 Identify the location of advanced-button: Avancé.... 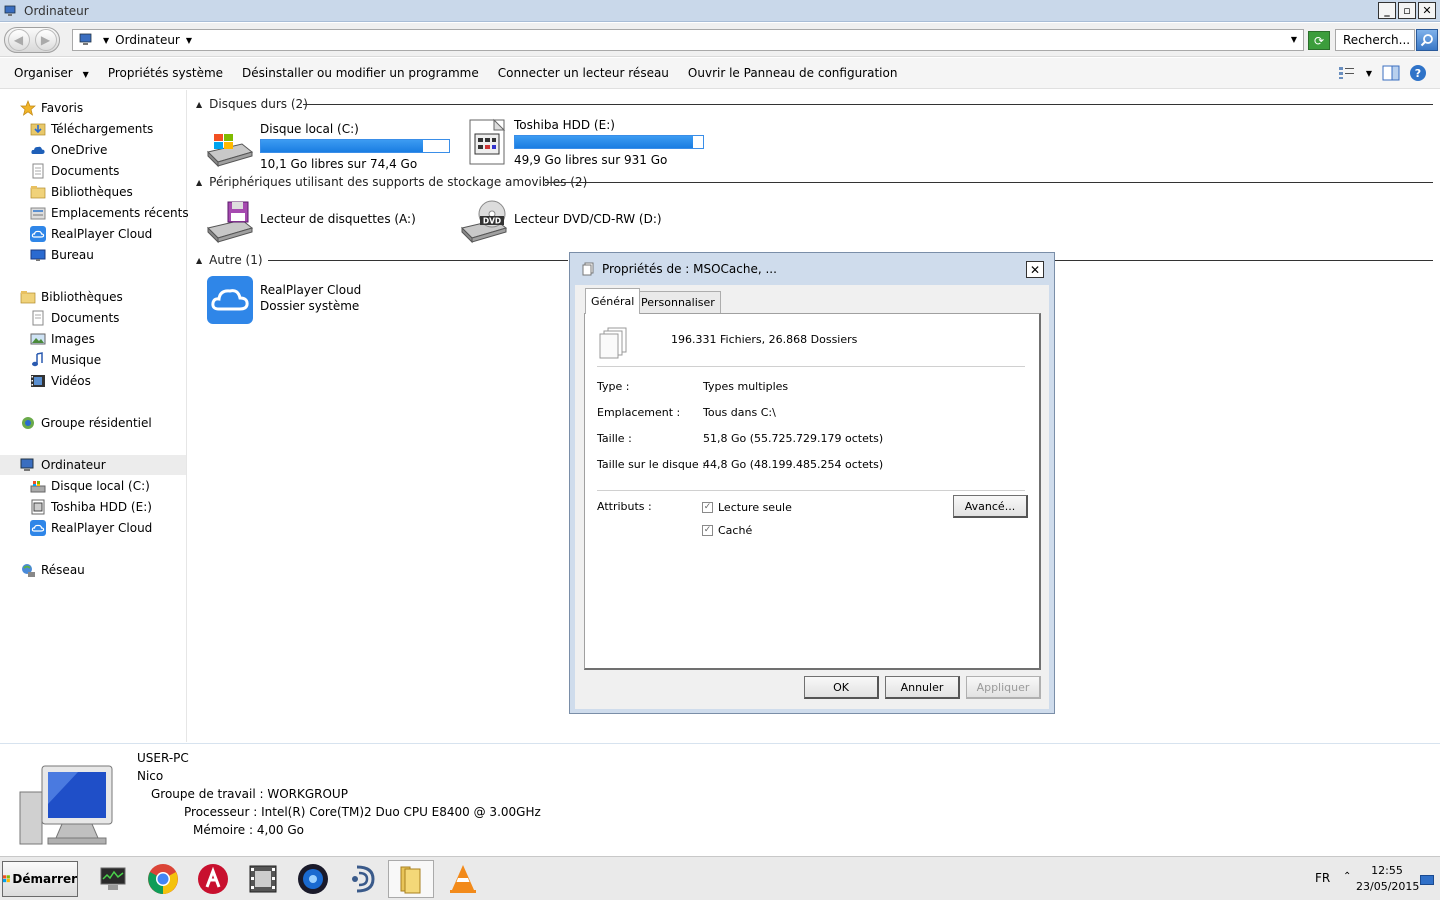
(990, 506).